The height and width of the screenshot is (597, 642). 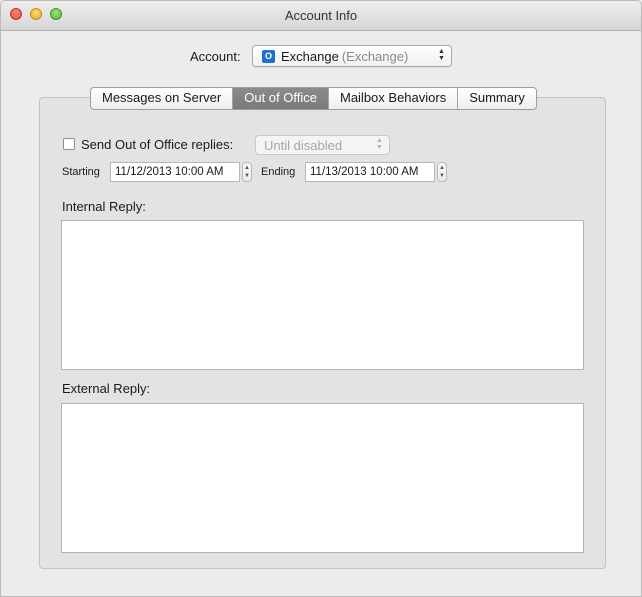 I want to click on starting-label: Starting, so click(x=81, y=172).